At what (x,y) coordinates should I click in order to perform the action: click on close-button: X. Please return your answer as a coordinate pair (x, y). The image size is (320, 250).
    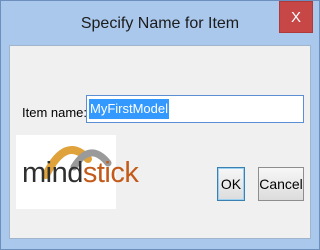
    Looking at the image, I should click on (296, 17).